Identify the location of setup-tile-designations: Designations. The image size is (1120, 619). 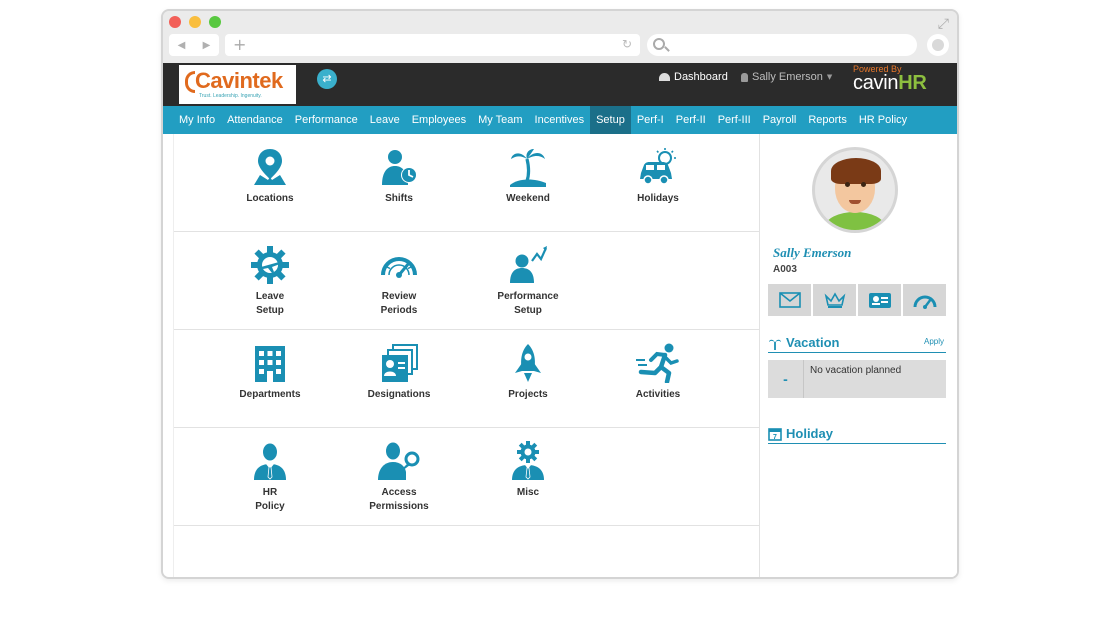
(399, 372).